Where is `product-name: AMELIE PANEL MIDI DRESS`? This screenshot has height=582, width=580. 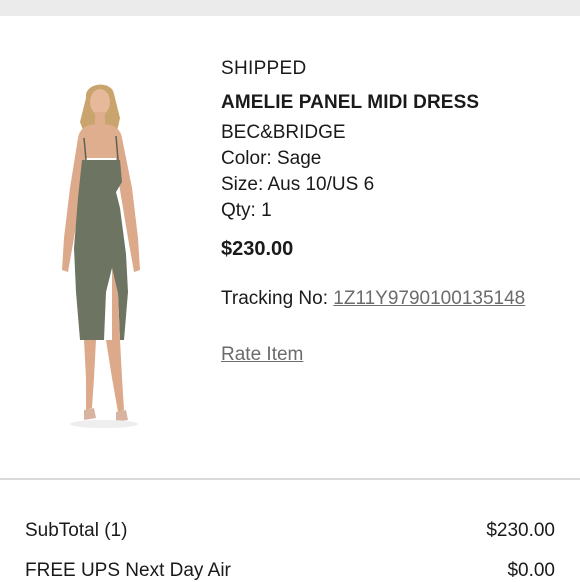
product-name: AMELIE PANEL MIDI DRESS is located at coordinates (391, 104).